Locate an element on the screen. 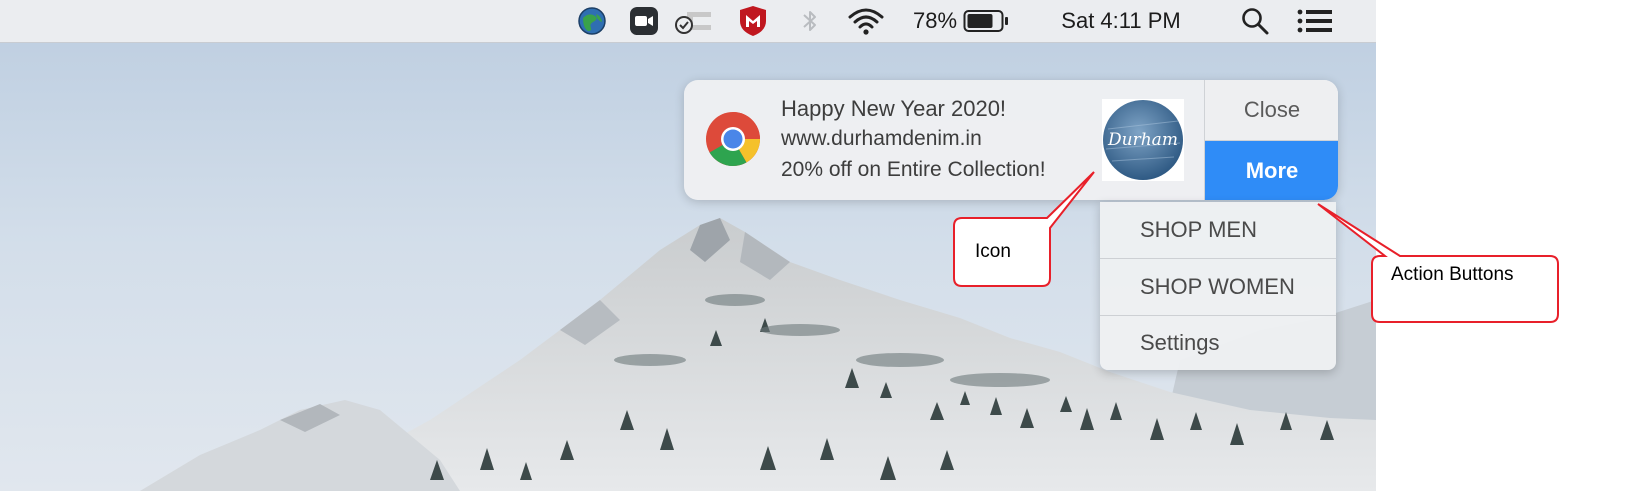 This screenshot has height=491, width=1649. annotation-layer is located at coordinates (1256, 247).